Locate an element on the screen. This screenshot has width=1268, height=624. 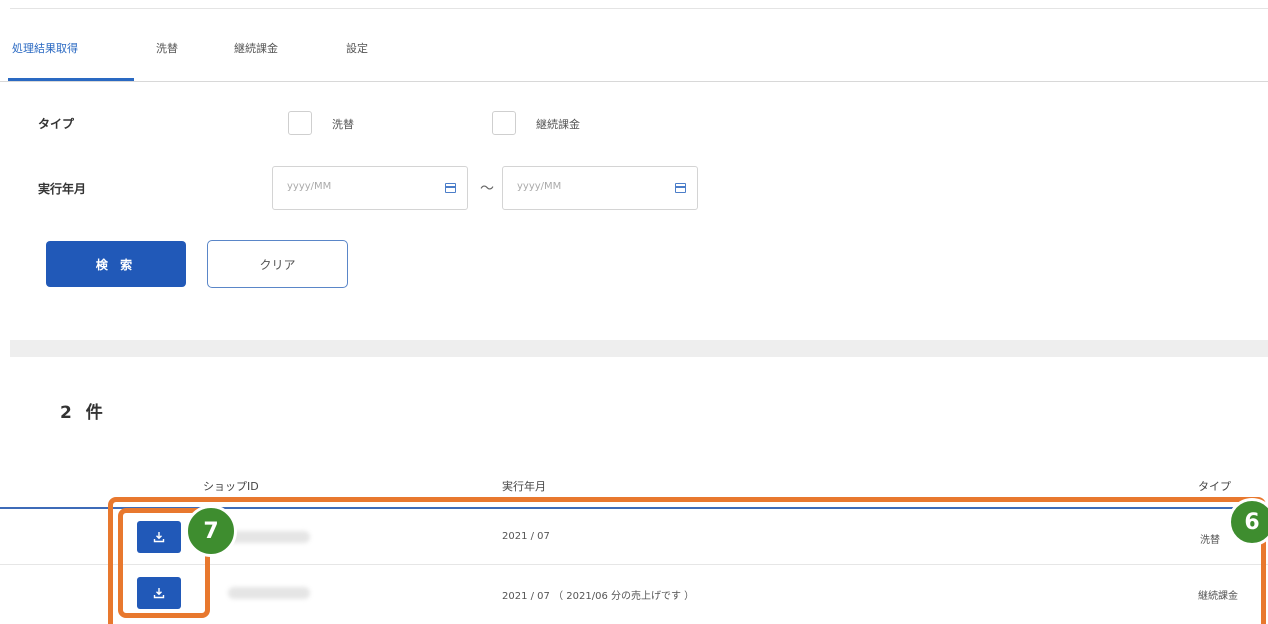
annotation-badge-7: 7 is located at coordinates (211, 531).